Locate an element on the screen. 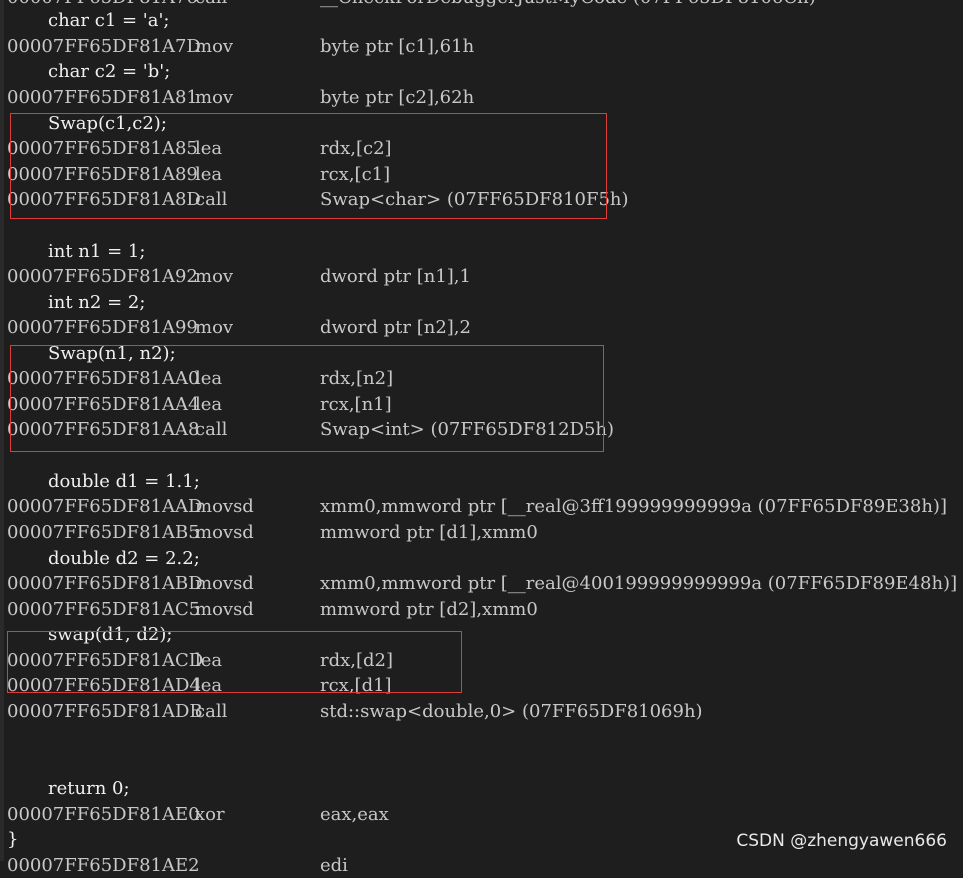 The height and width of the screenshot is (878, 963). address: 00007FF65DF81A85 is located at coordinates (102, 148).